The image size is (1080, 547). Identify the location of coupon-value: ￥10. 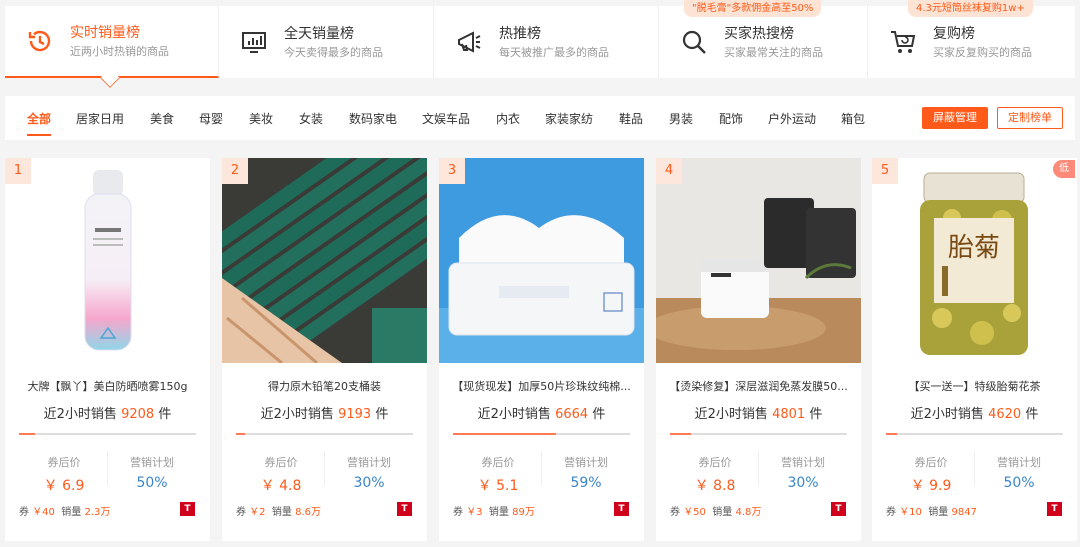
(910, 512).